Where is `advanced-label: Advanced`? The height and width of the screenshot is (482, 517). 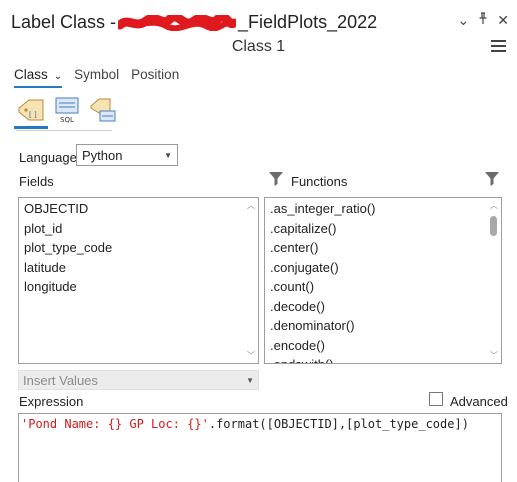 advanced-label: Advanced is located at coordinates (479, 401).